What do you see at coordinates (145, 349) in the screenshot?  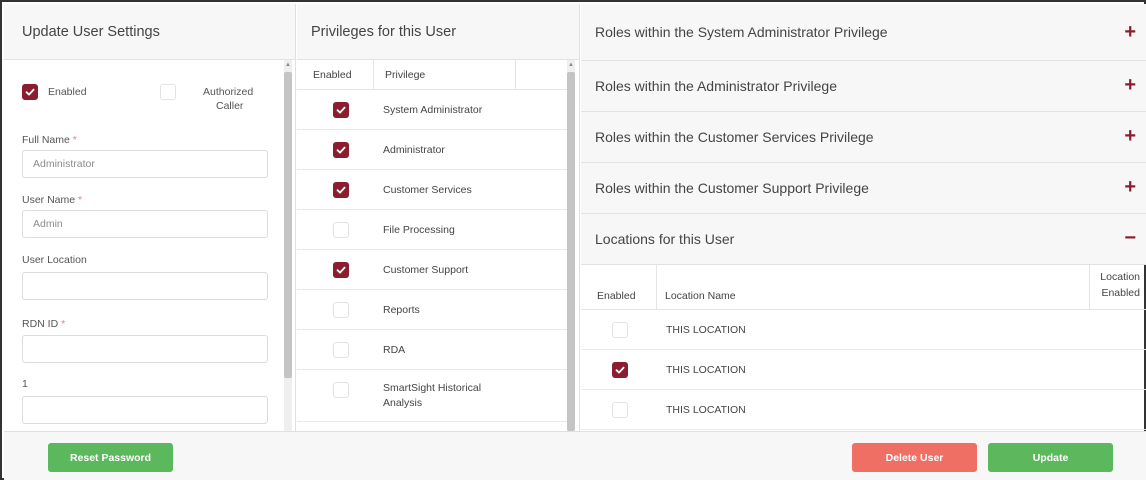 I see `rdn-id-input` at bounding box center [145, 349].